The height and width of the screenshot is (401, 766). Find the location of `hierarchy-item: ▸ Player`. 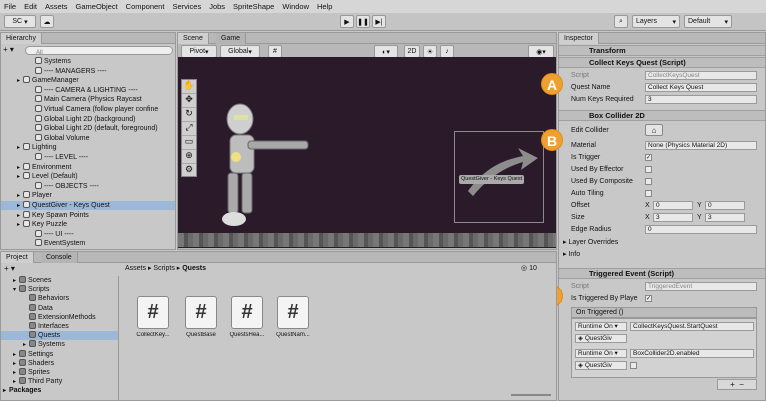

hierarchy-item: ▸ Player is located at coordinates (88, 195).